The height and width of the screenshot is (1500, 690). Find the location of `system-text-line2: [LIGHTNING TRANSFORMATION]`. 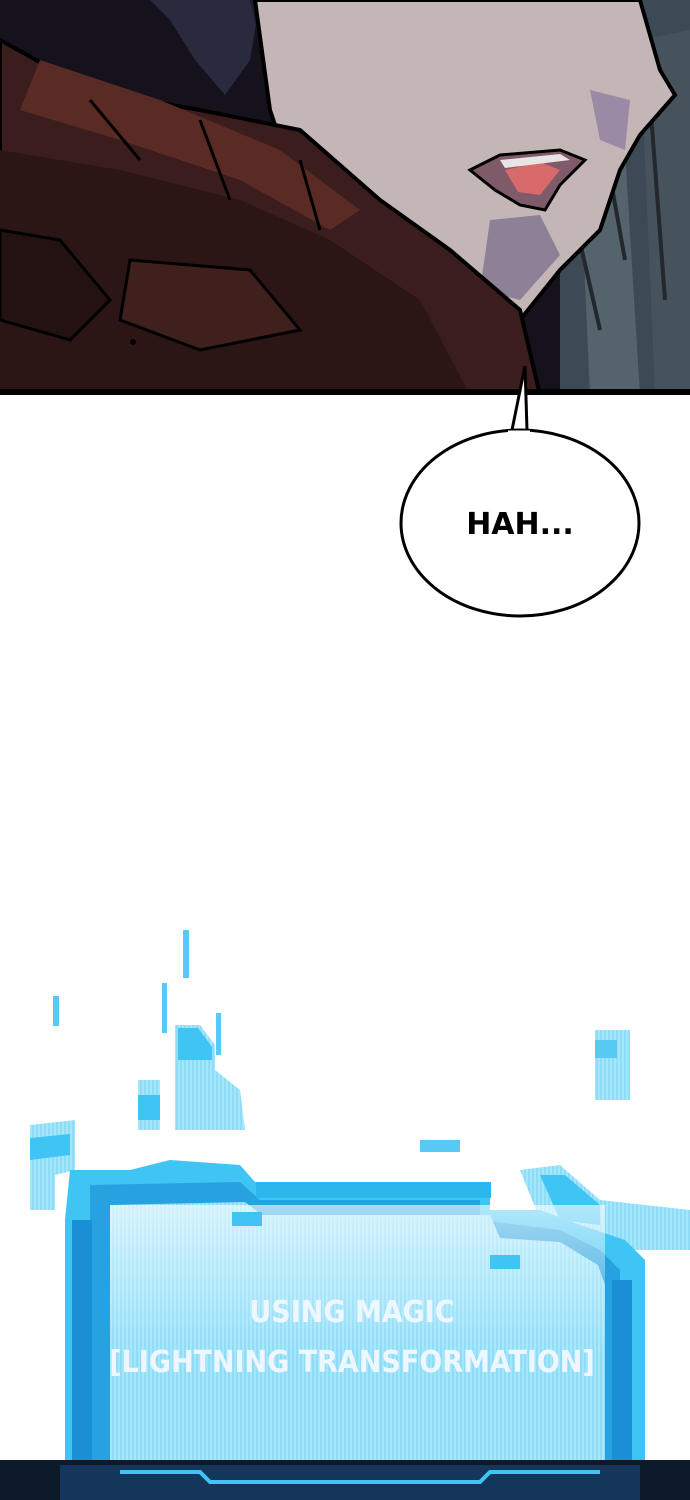

system-text-line2: [LIGHTNING TRANSFORMATION] is located at coordinates (351, 1362).